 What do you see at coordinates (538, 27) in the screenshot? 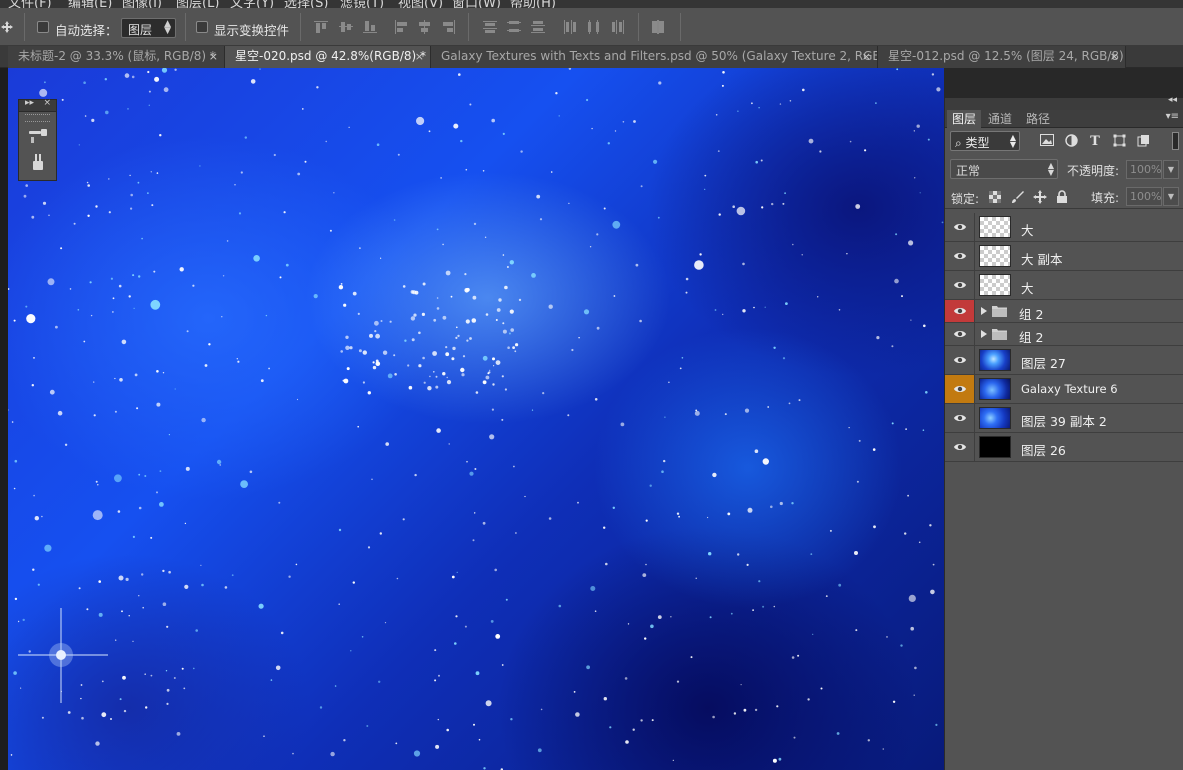
I see `distribute-bottom-icon` at bounding box center [538, 27].